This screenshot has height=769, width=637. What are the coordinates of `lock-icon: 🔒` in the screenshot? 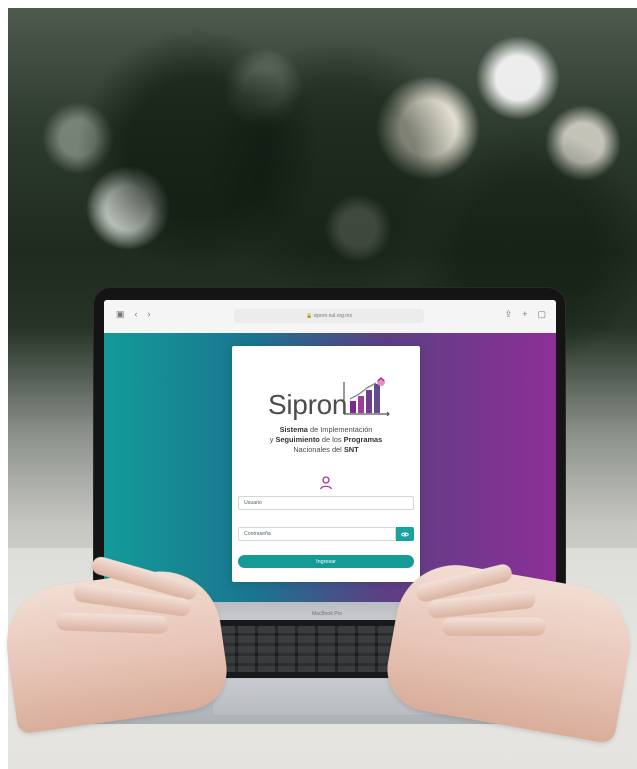 It's located at (310, 316).